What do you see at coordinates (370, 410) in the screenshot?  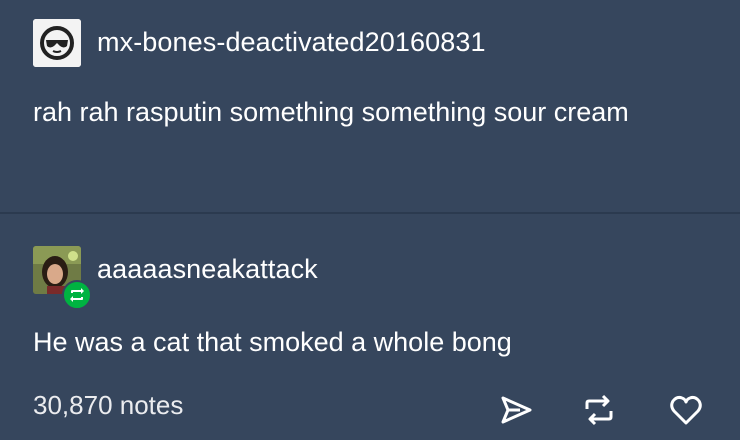 I see `post-footer: 30,870 notes` at bounding box center [370, 410].